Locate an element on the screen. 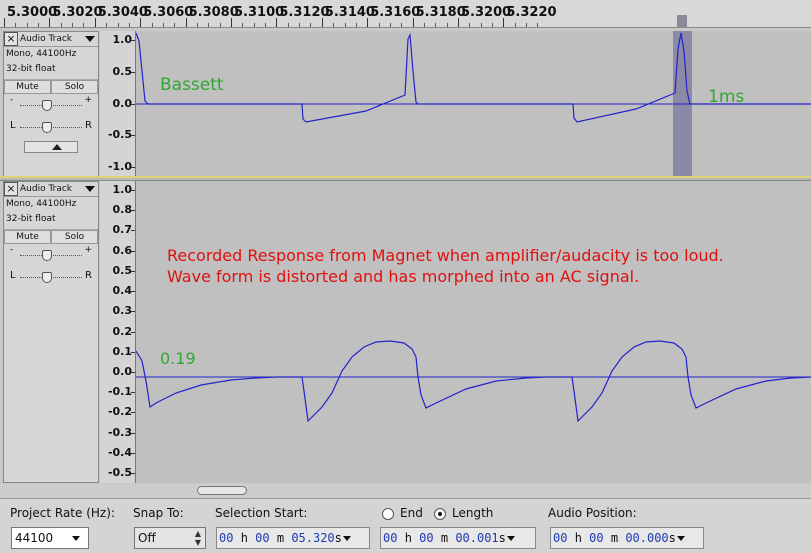 The height and width of the screenshot is (553, 811). end-radio is located at coordinates (388, 514).